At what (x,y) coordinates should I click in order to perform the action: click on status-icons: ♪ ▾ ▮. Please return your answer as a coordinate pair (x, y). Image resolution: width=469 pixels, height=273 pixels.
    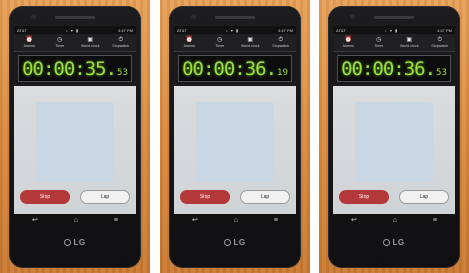
    Looking at the image, I should click on (232, 30).